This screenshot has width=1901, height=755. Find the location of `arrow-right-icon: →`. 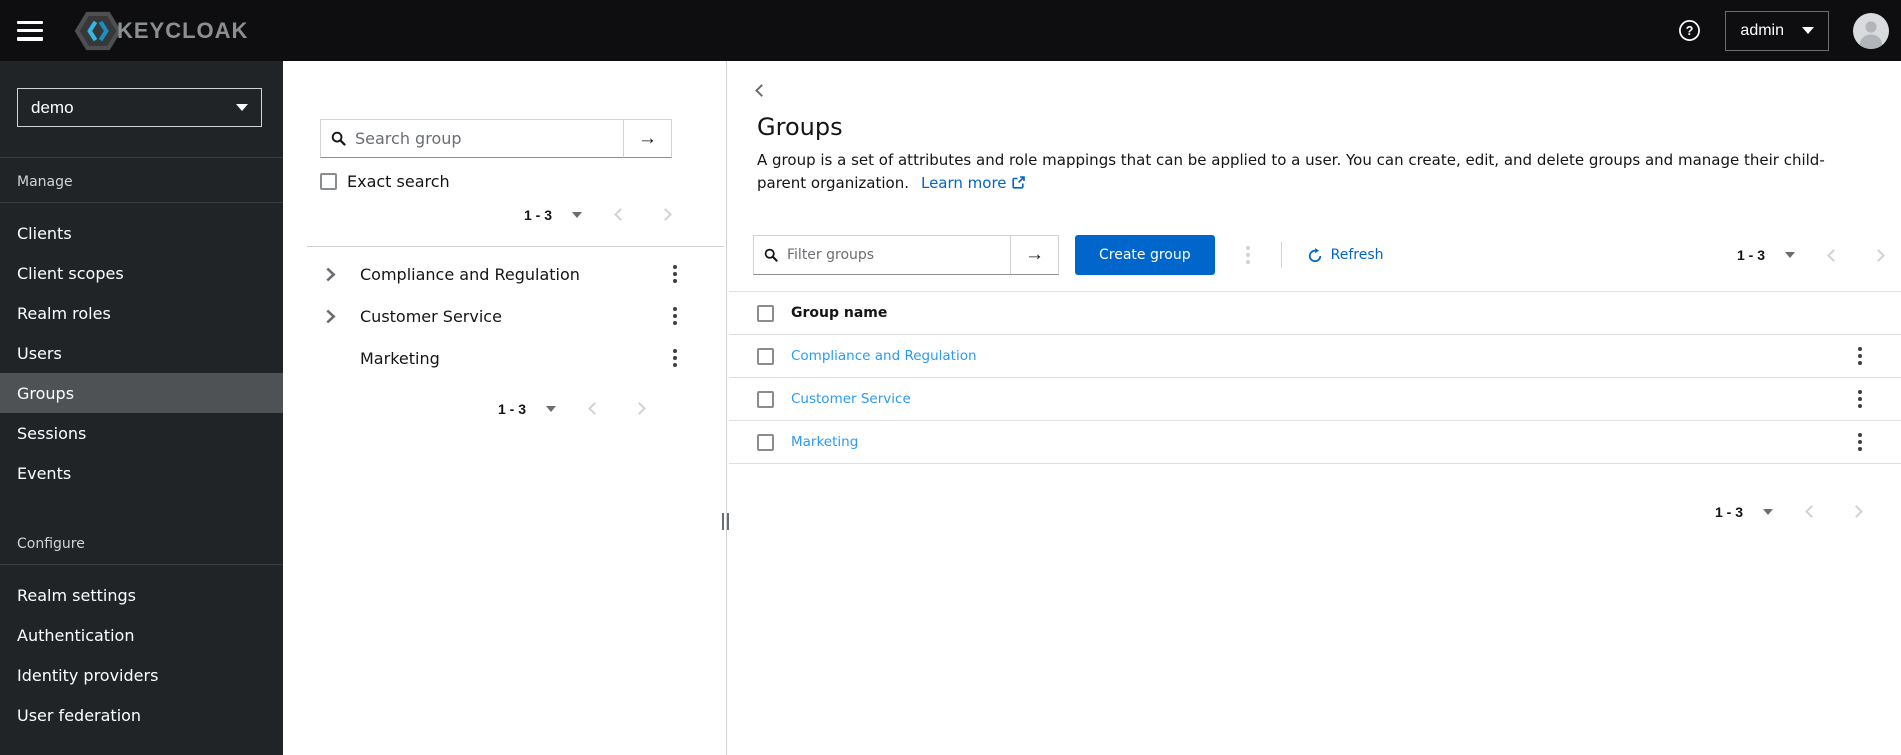

arrow-right-icon: → is located at coordinates (1034, 254).